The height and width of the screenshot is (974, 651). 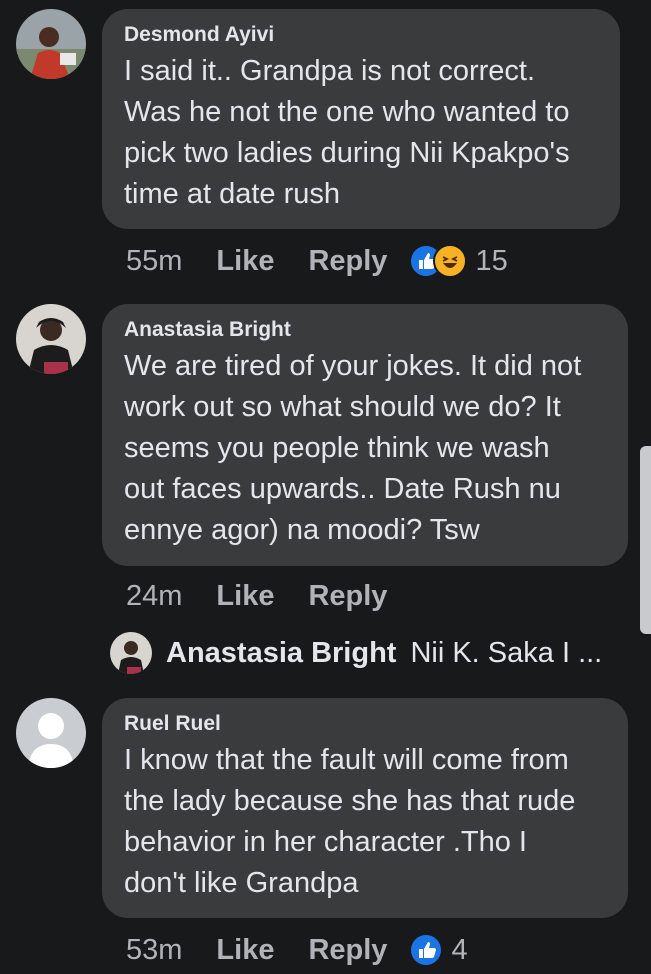 I want to click on avatar-ruel-ruel, so click(x=51, y=733).